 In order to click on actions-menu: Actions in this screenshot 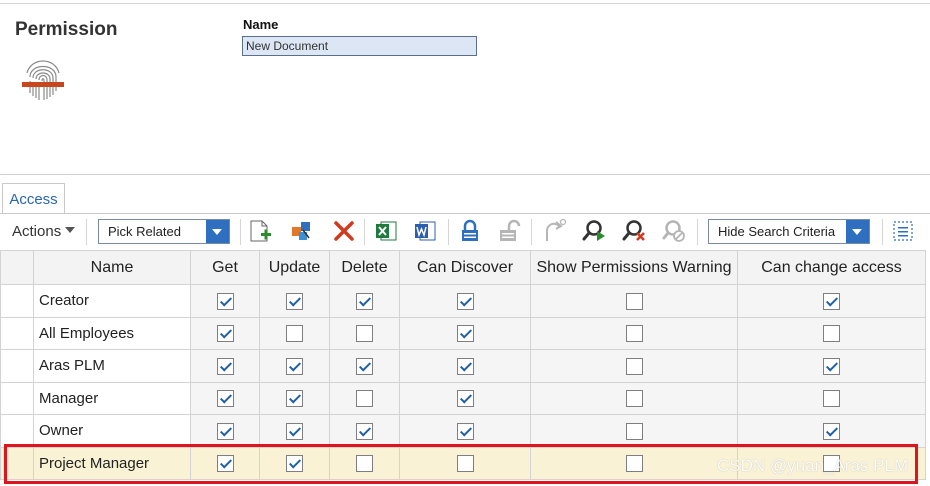, I will do `click(44, 231)`.